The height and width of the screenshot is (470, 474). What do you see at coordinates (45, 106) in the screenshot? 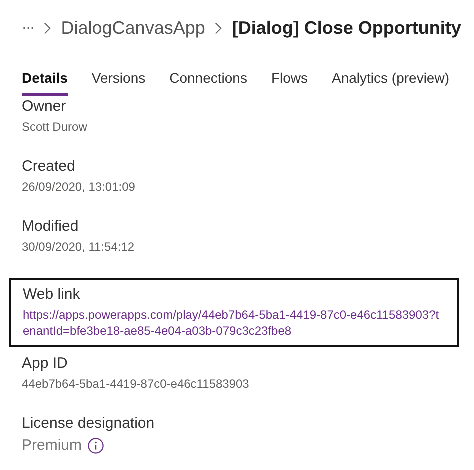
I see `field-label: Owner` at bounding box center [45, 106].